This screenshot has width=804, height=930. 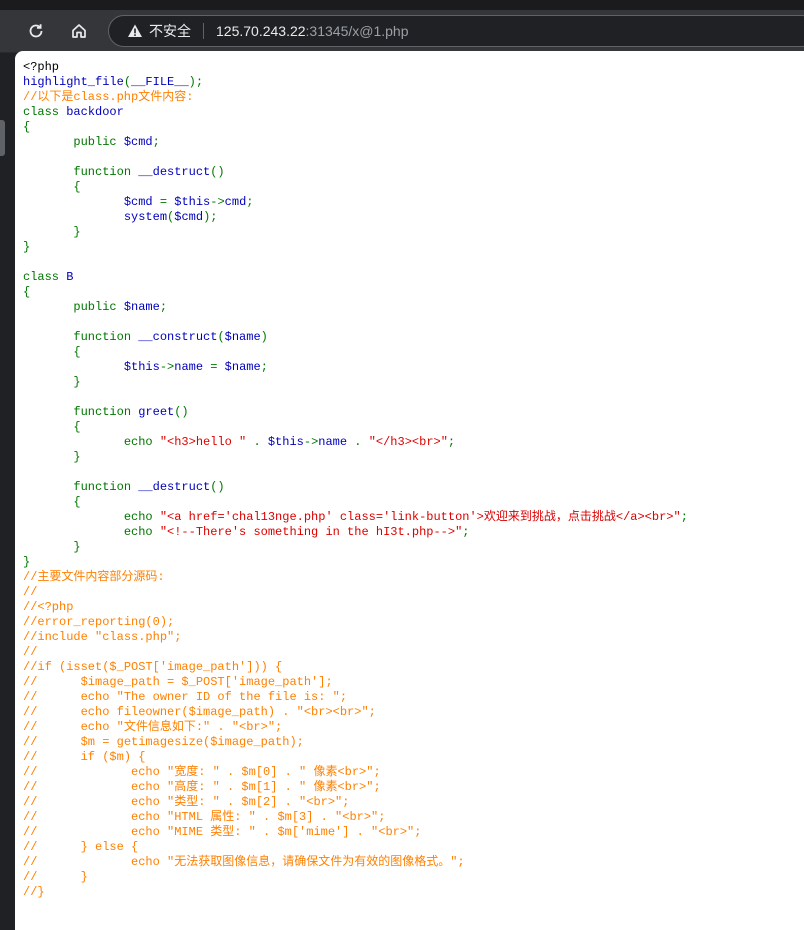 What do you see at coordinates (170, 31) in the screenshot?
I see `security-label: 不安全` at bounding box center [170, 31].